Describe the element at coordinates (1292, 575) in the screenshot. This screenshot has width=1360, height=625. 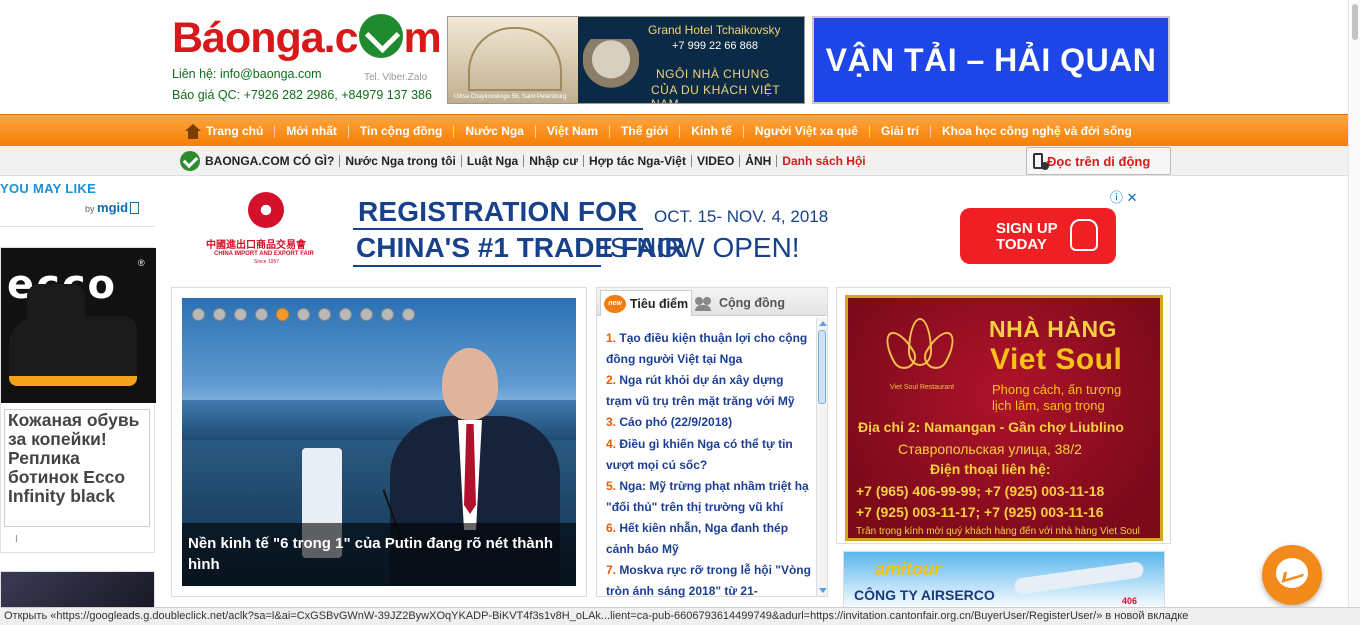
I see `messenger-chat-icon` at that location.